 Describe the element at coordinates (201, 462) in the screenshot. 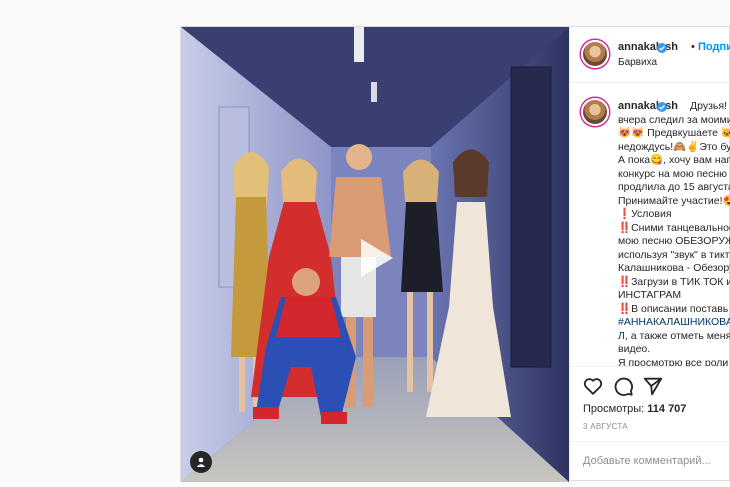

I see `user-tag-icon` at that location.